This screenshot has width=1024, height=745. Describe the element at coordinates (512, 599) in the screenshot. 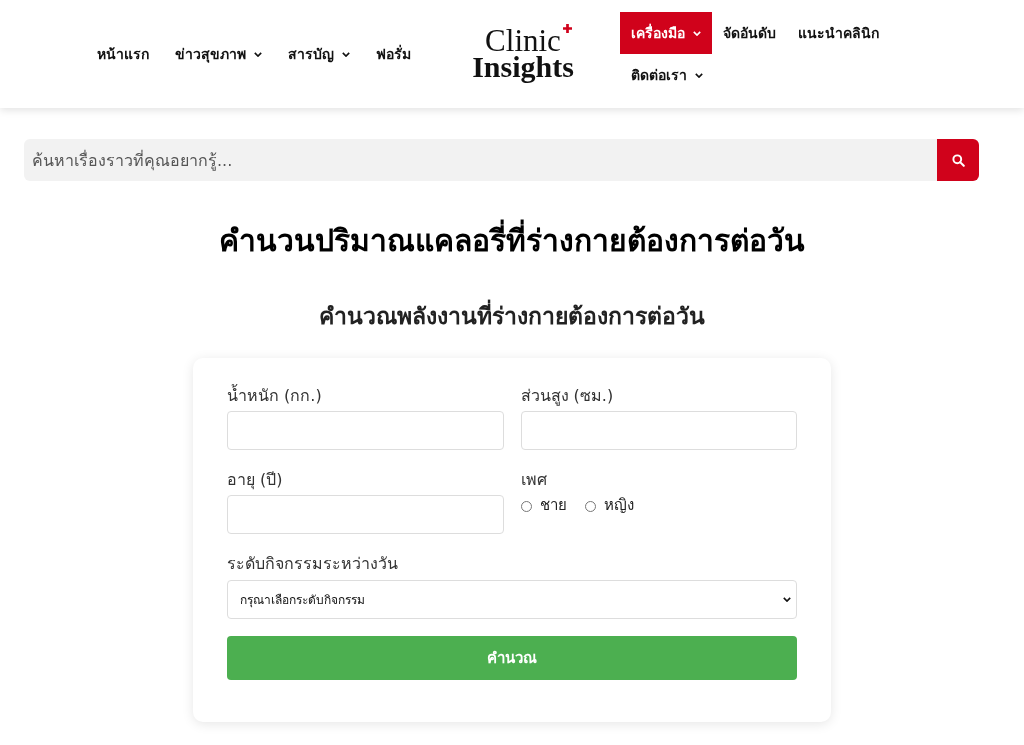

I see `activity-dropdown: กรุณาเลือกระดับกิจกรรม` at that location.